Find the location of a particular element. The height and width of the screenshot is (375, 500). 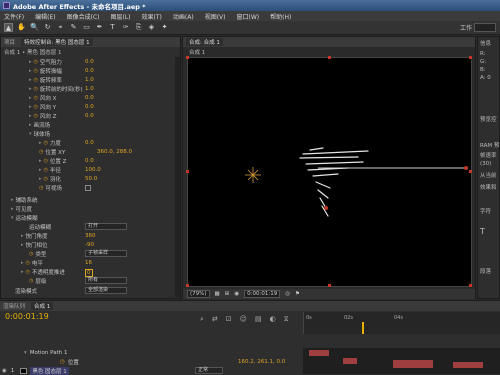

param-row: ◷ 类型 is located at coordinates (37, 254).